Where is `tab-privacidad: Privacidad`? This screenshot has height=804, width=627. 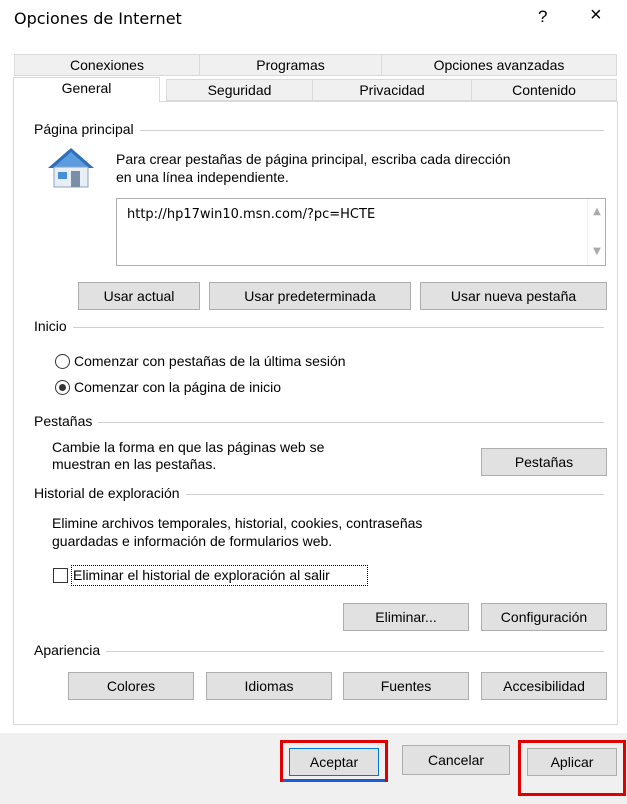
tab-privacidad: Privacidad is located at coordinates (392, 90).